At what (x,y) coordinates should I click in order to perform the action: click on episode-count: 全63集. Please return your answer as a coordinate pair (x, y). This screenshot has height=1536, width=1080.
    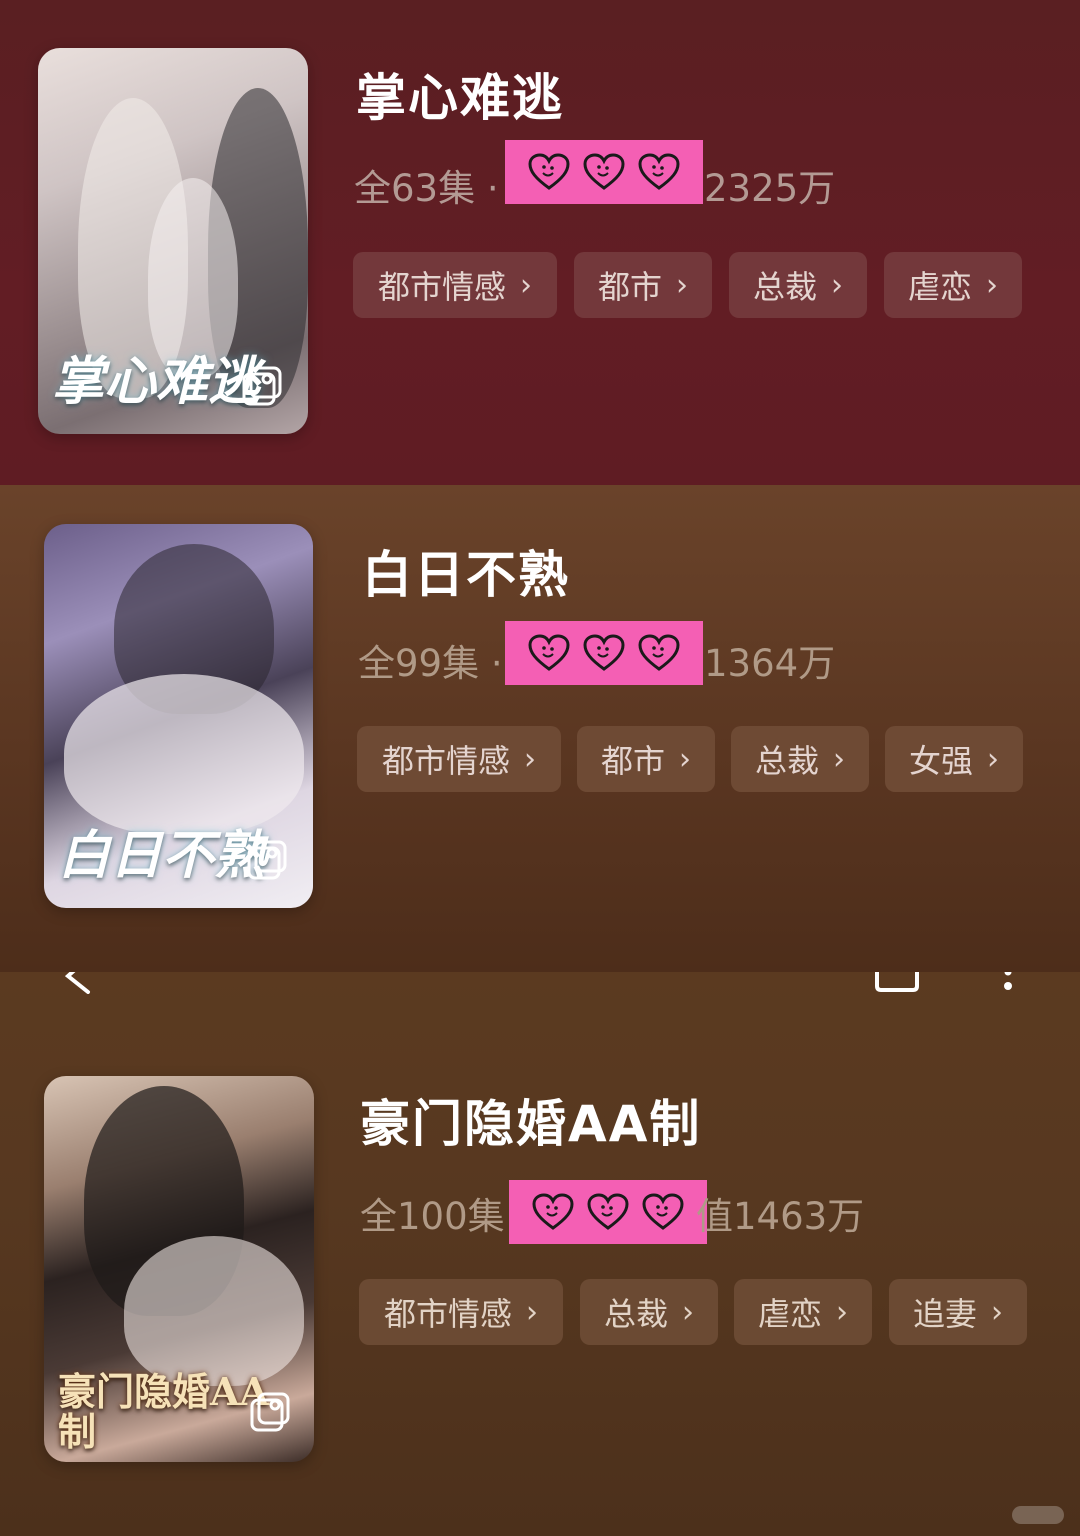
    Looking at the image, I should click on (415, 188).